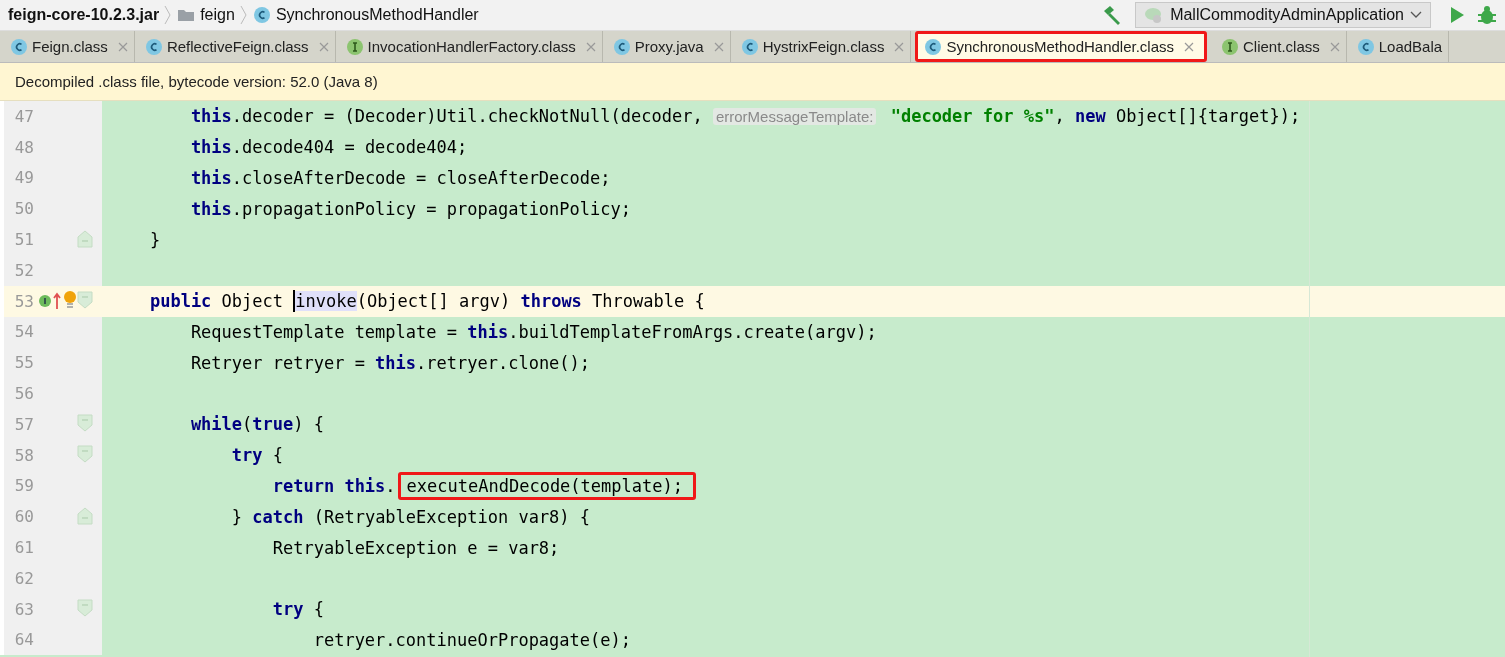 The image size is (1505, 657). What do you see at coordinates (434, 301) in the screenshot?
I see `code-text: (Object[] argv)` at bounding box center [434, 301].